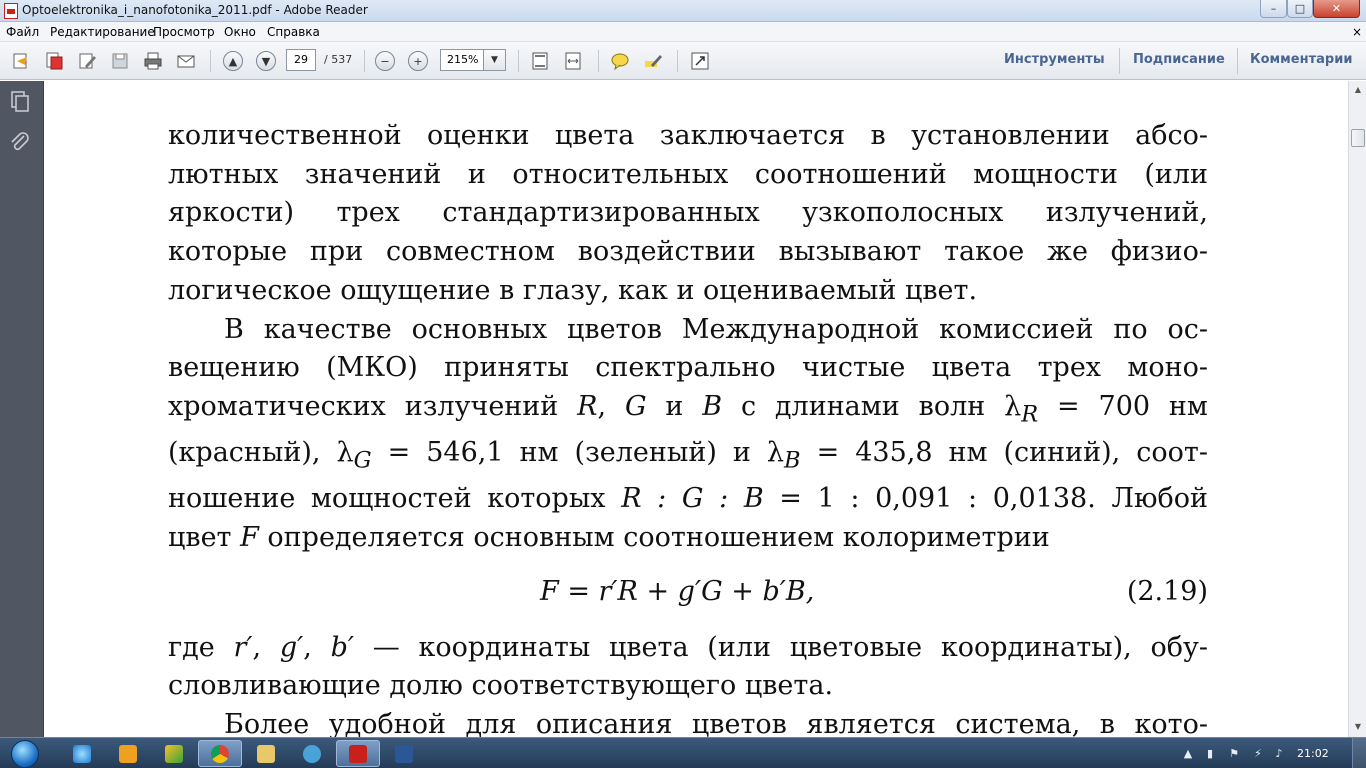 This screenshot has height=768, width=1366. What do you see at coordinates (863, 406) in the screenshot?
I see `text-span: с длинами волн` at bounding box center [863, 406].